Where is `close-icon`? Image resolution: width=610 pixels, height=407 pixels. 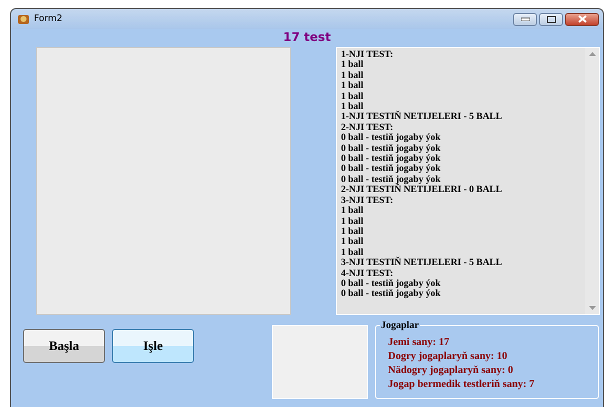
close-icon is located at coordinates (582, 19).